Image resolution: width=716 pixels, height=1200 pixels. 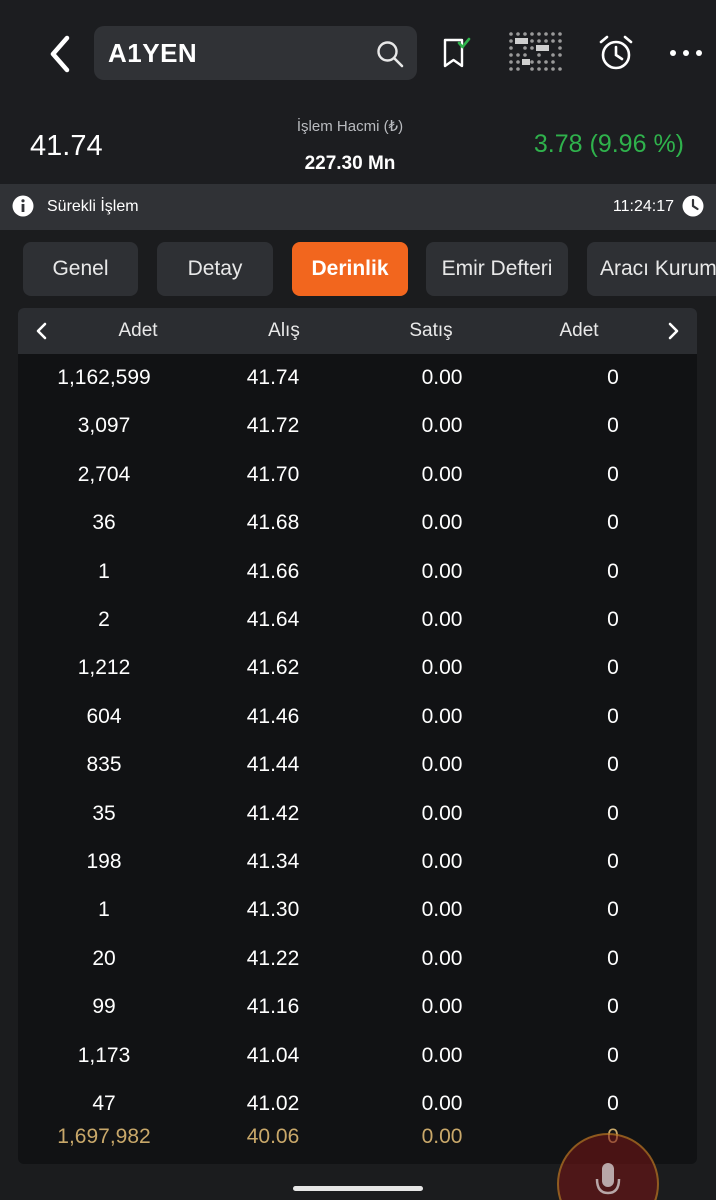 I want to click on bid-quantity-cell: 835, so click(x=104, y=765).